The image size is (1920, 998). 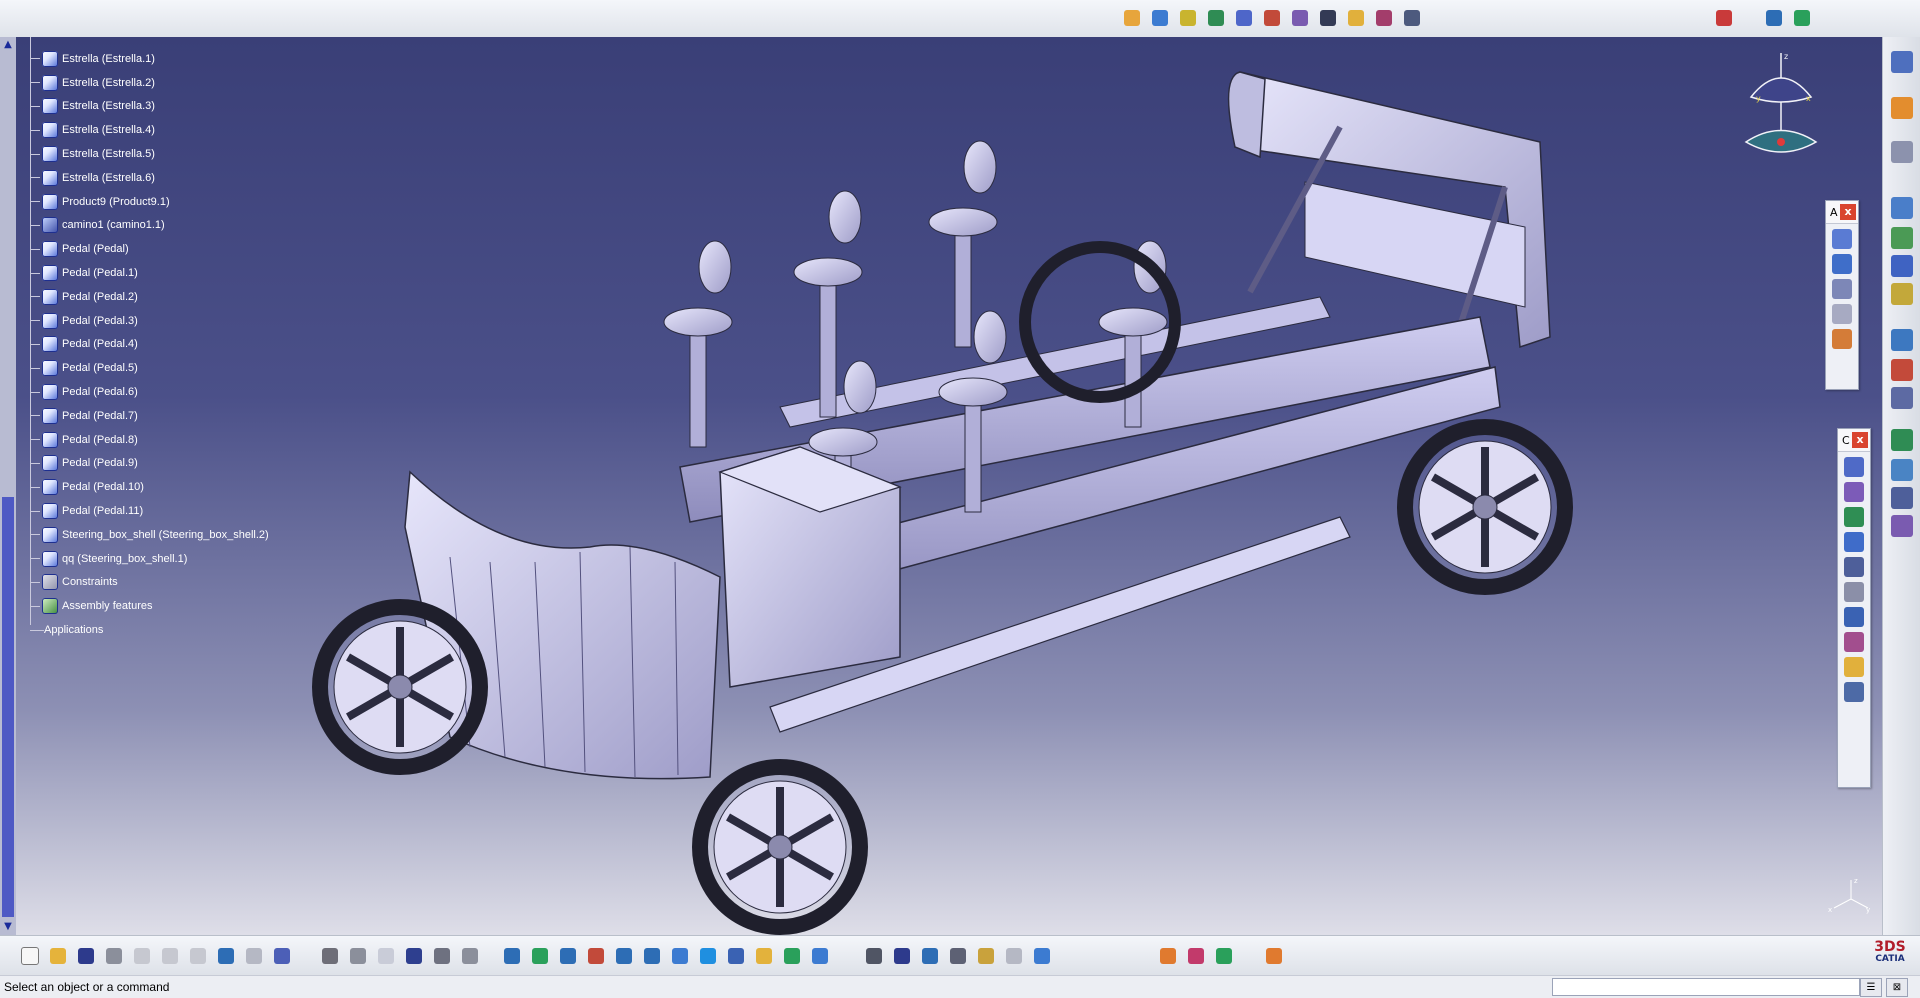 I want to click on measure-inertia-icon, so click(x=986, y=956).